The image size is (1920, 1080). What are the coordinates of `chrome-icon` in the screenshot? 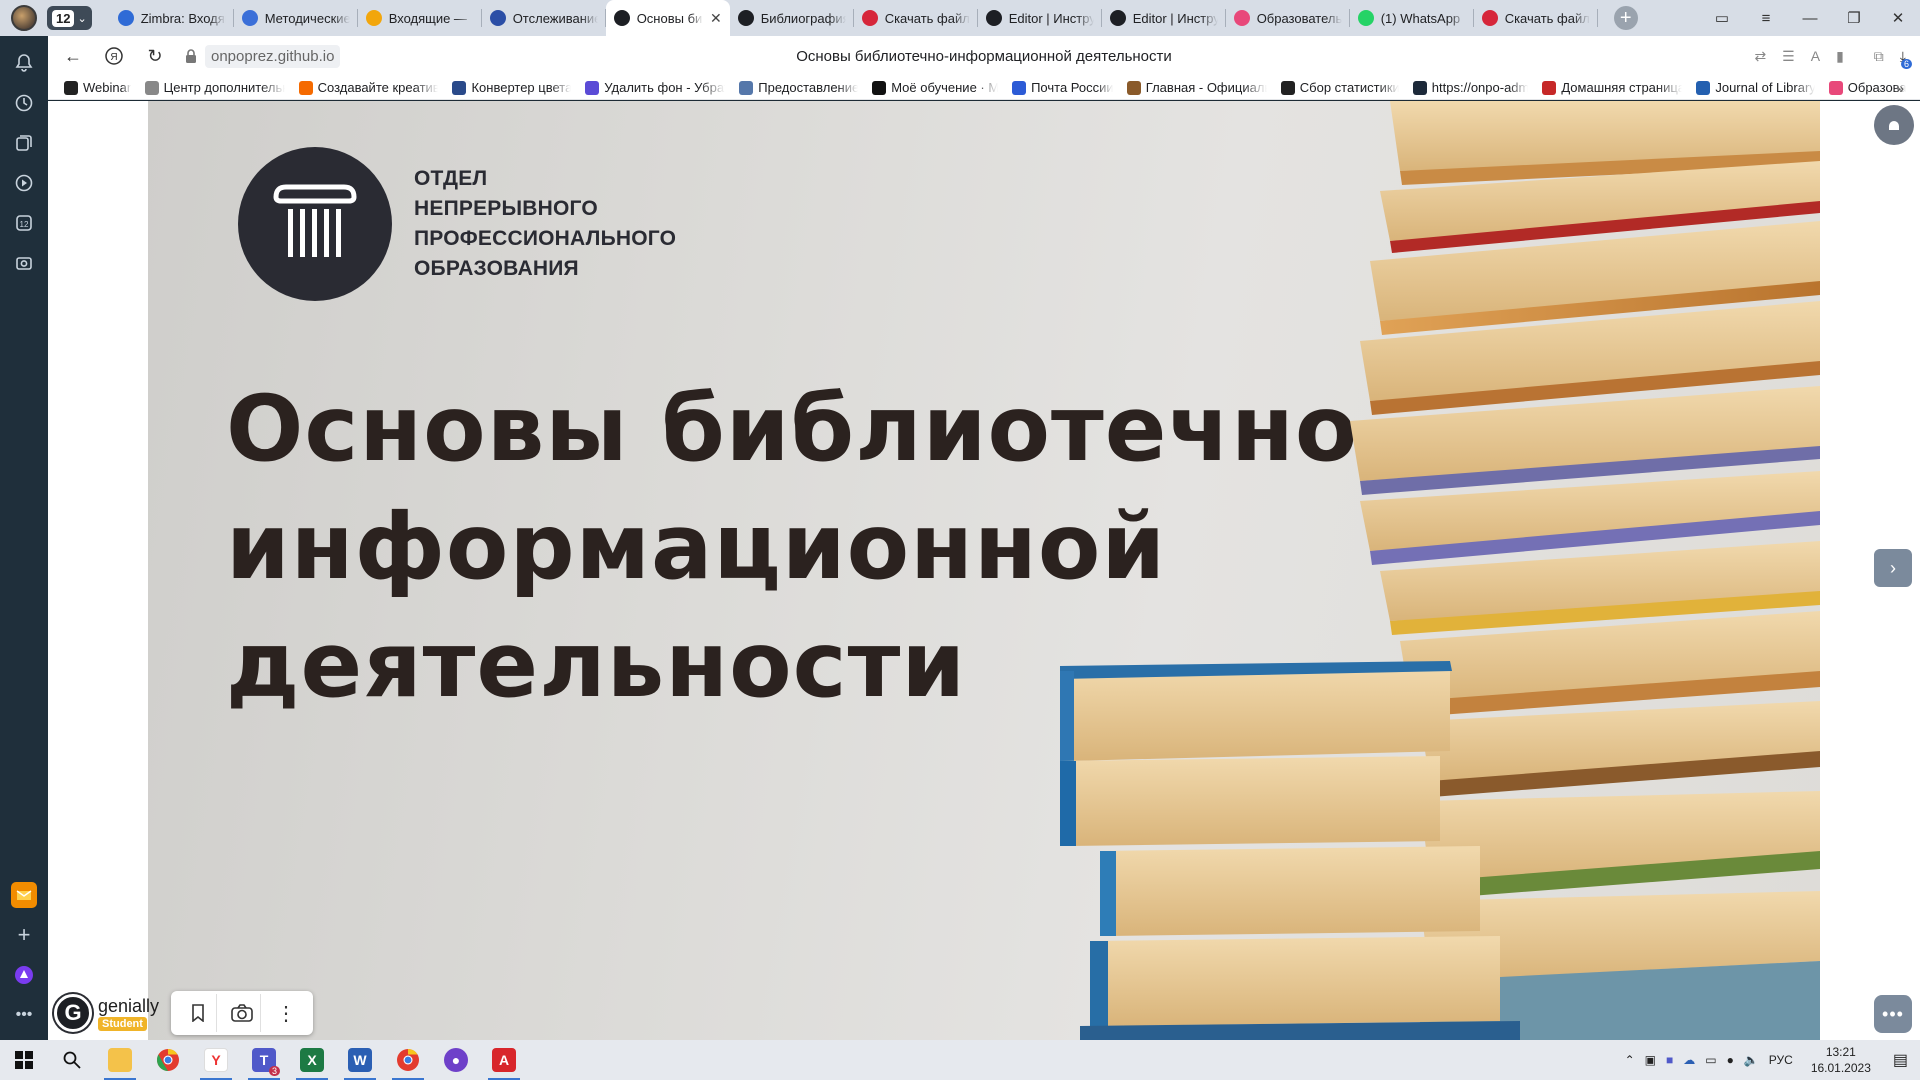 It's located at (168, 1060).